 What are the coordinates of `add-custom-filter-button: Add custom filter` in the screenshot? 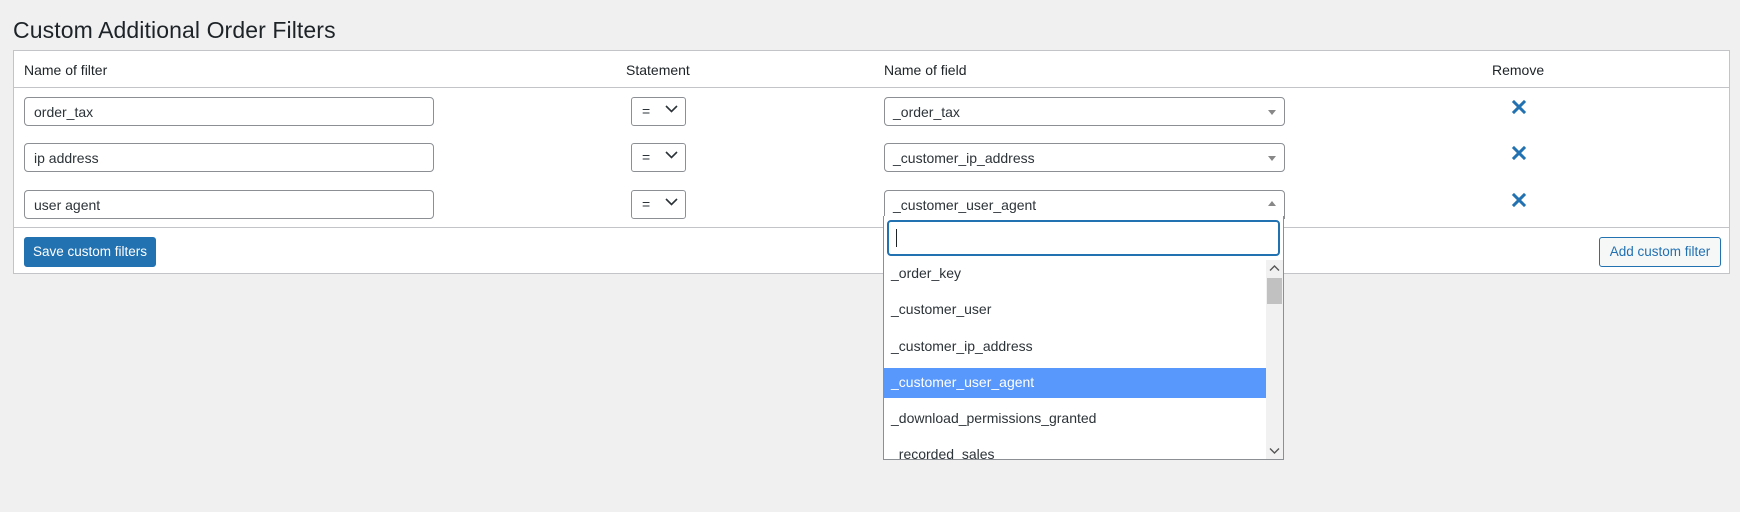 It's located at (1660, 252).